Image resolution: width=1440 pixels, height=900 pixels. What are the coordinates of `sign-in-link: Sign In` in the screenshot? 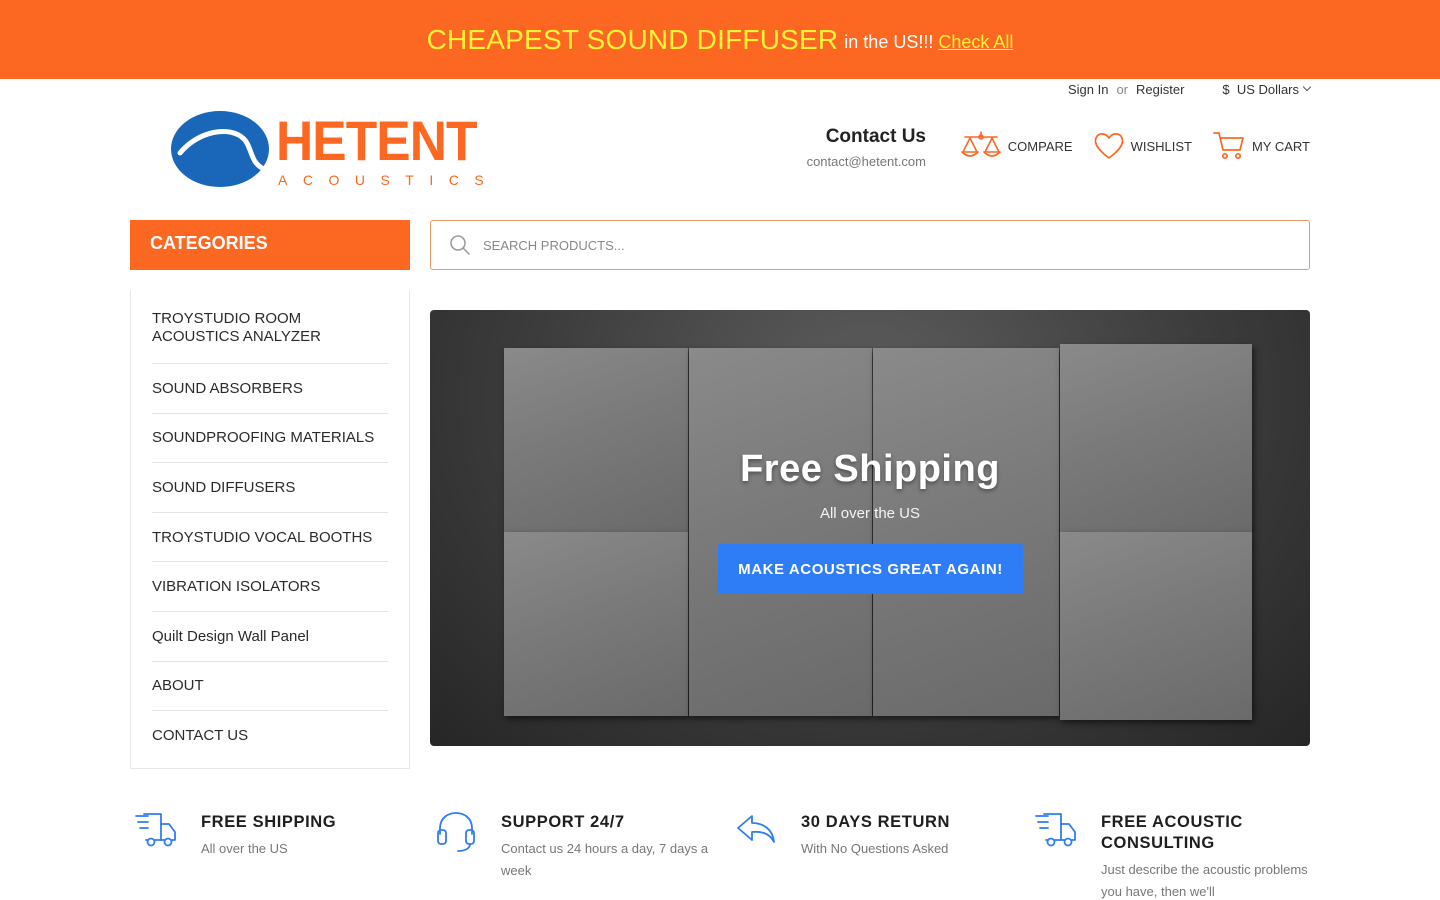 It's located at (1088, 89).